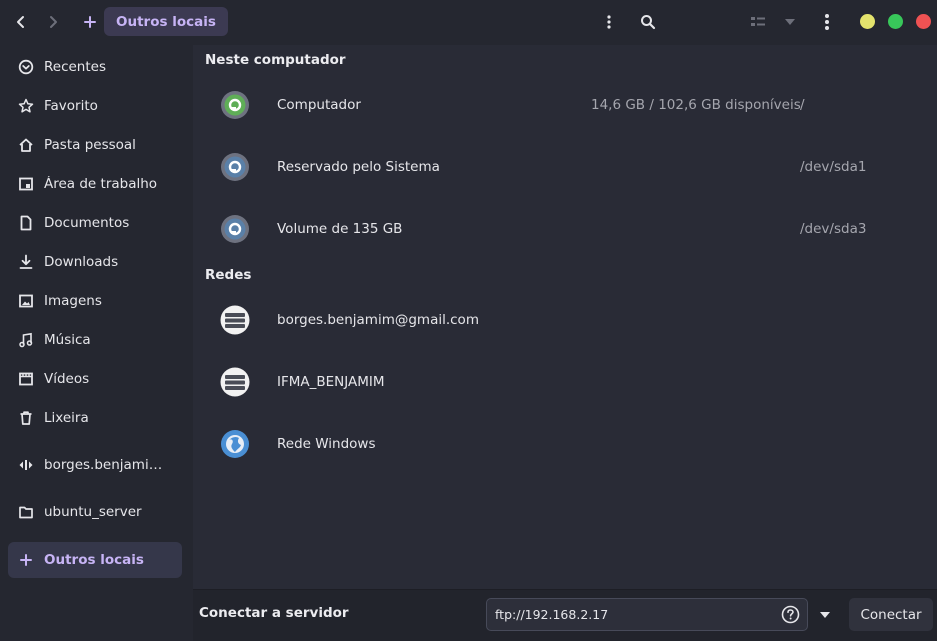 This screenshot has width=937, height=641. What do you see at coordinates (26, 301) in the screenshot?
I see `image-icon` at bounding box center [26, 301].